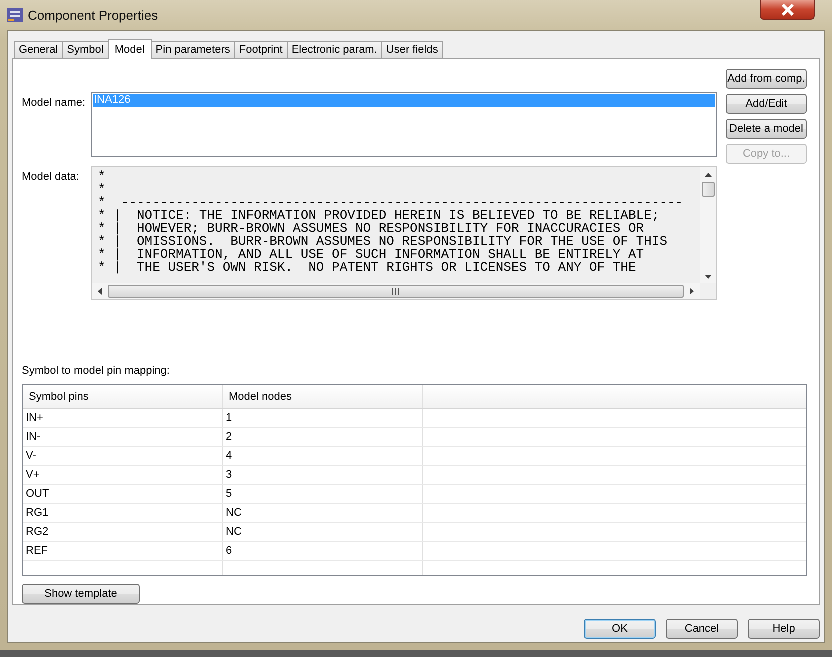 This screenshot has height=657, width=832. Describe the element at coordinates (54, 103) in the screenshot. I see `model-name-label: Model name:` at that location.